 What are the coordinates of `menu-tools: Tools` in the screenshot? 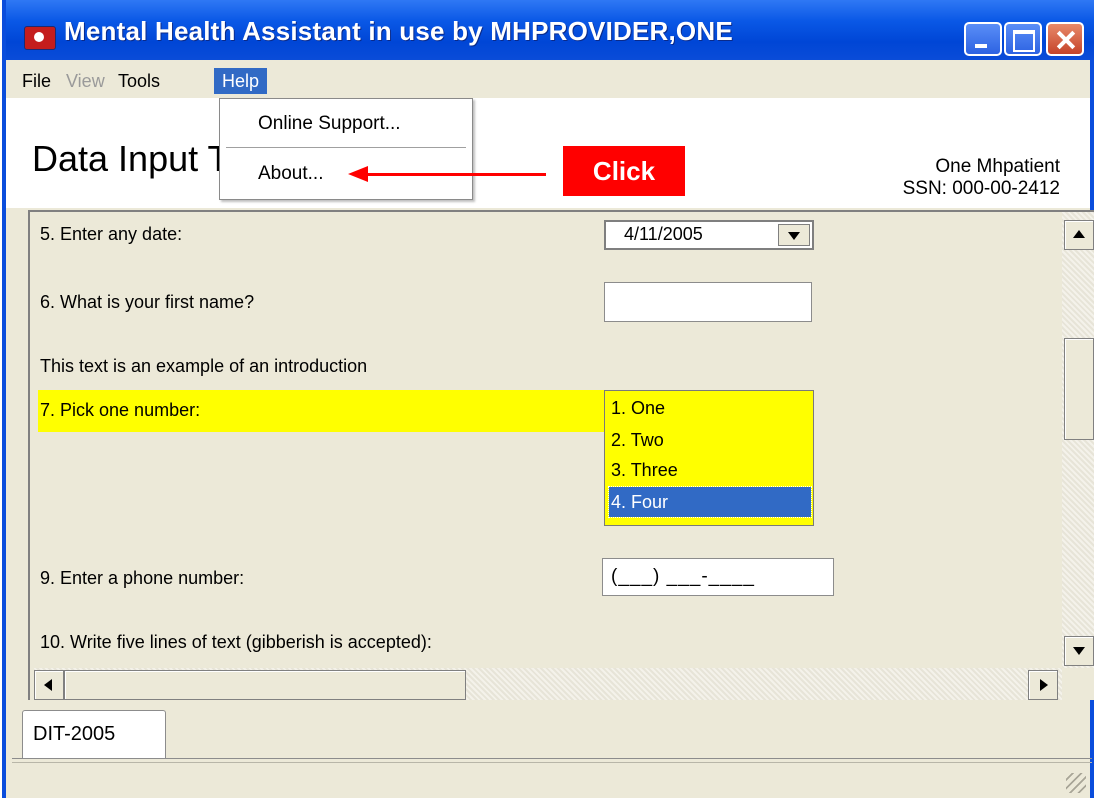 It's located at (139, 81).